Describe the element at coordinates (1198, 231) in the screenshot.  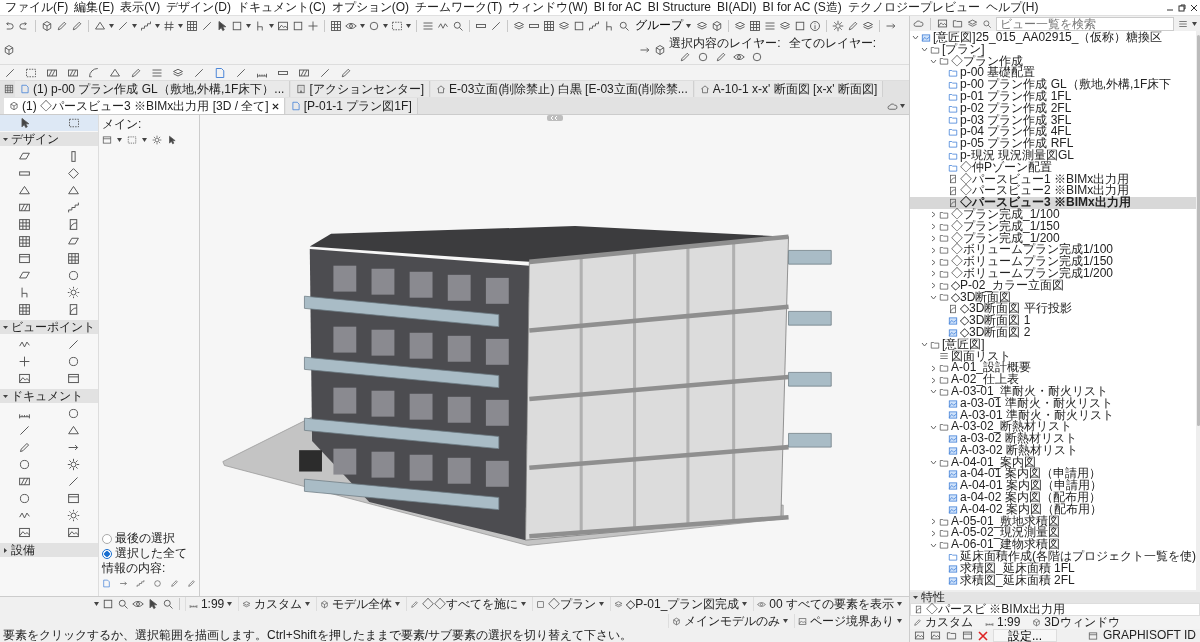
I see `scrollbar-thumb` at that location.